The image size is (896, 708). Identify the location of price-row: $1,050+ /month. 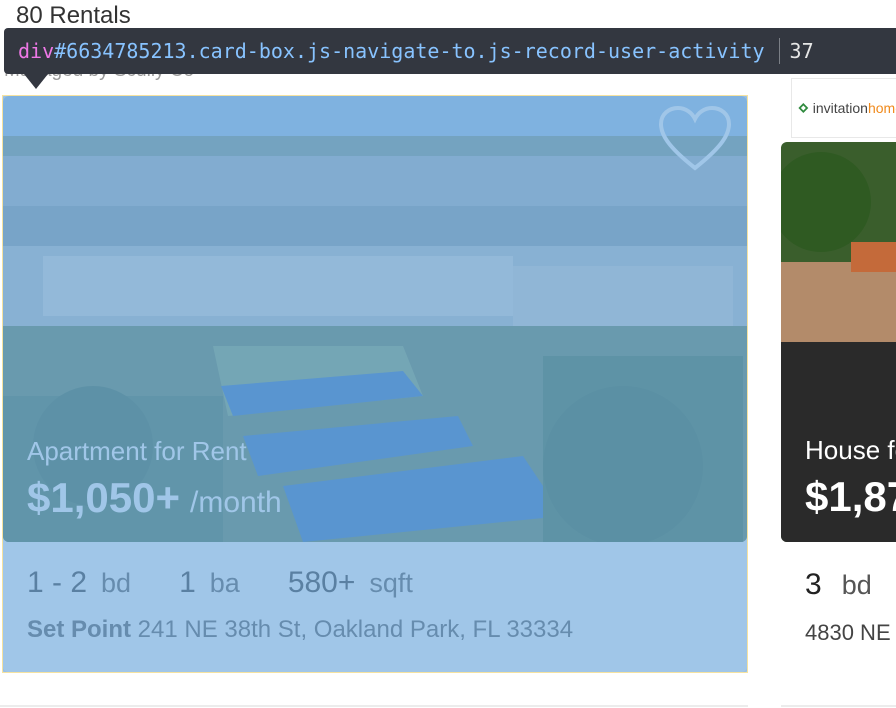
(154, 498).